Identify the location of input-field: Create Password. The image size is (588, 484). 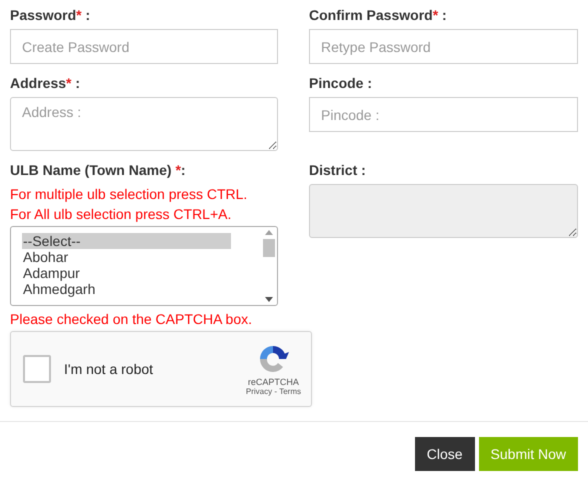
(144, 46).